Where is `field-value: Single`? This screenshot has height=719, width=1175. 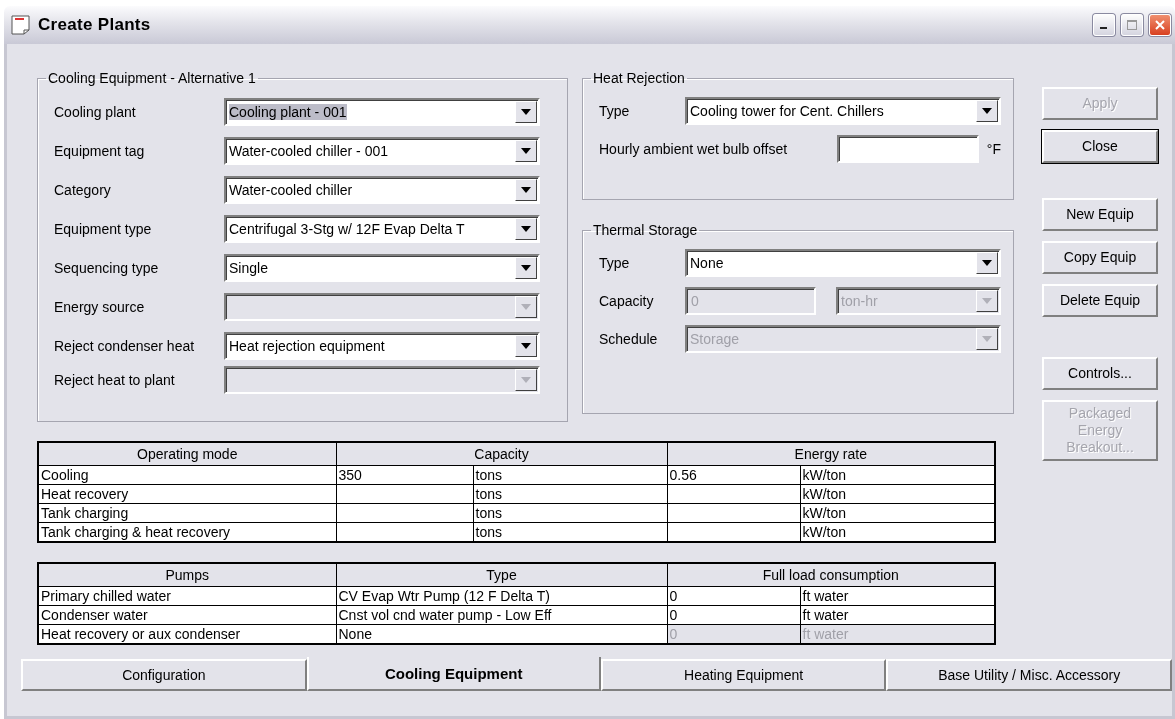 field-value: Single is located at coordinates (248, 267).